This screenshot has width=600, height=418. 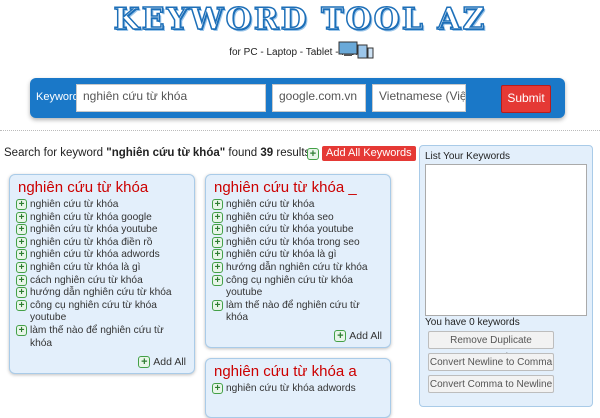 What do you see at coordinates (419, 98) in the screenshot?
I see `language-select: Vietnamese (Việt` at bounding box center [419, 98].